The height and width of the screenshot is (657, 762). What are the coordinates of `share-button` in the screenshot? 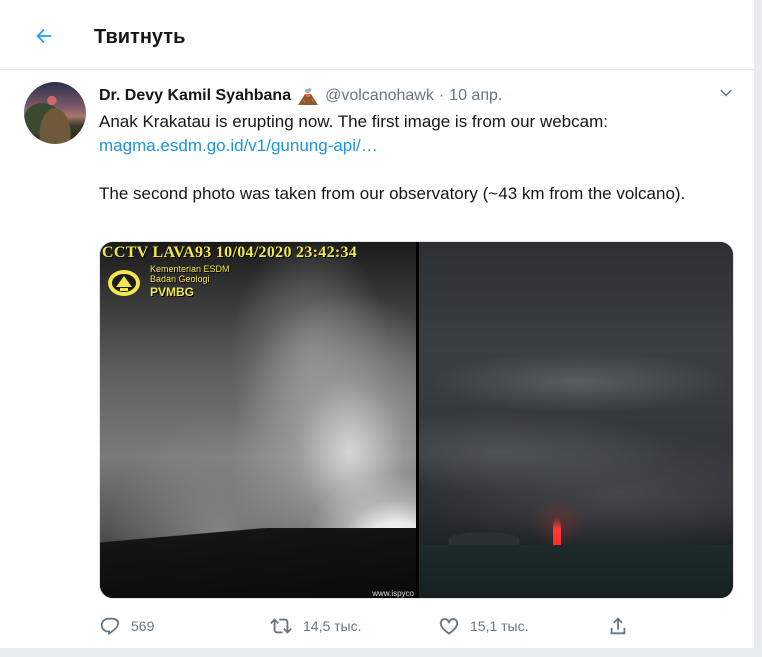 It's located at (618, 626).